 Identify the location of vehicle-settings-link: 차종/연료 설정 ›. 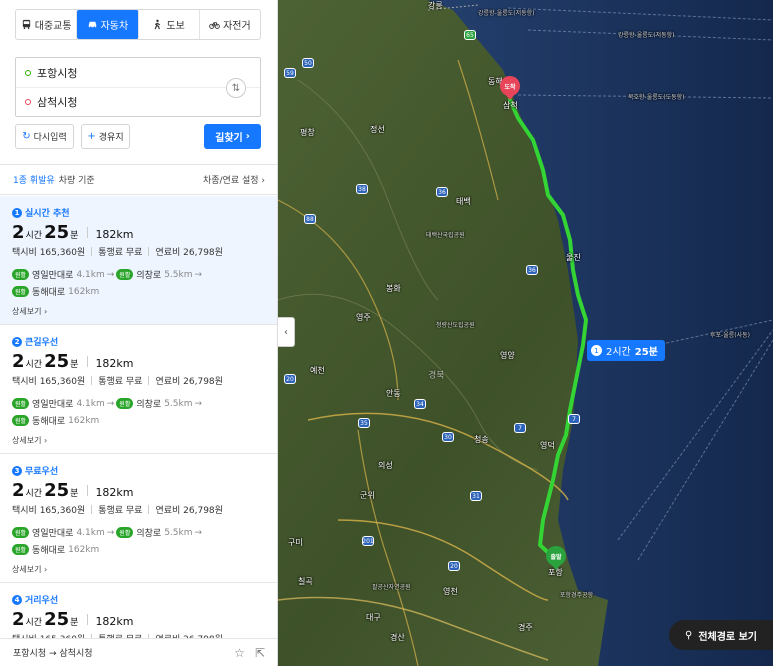
(234, 179).